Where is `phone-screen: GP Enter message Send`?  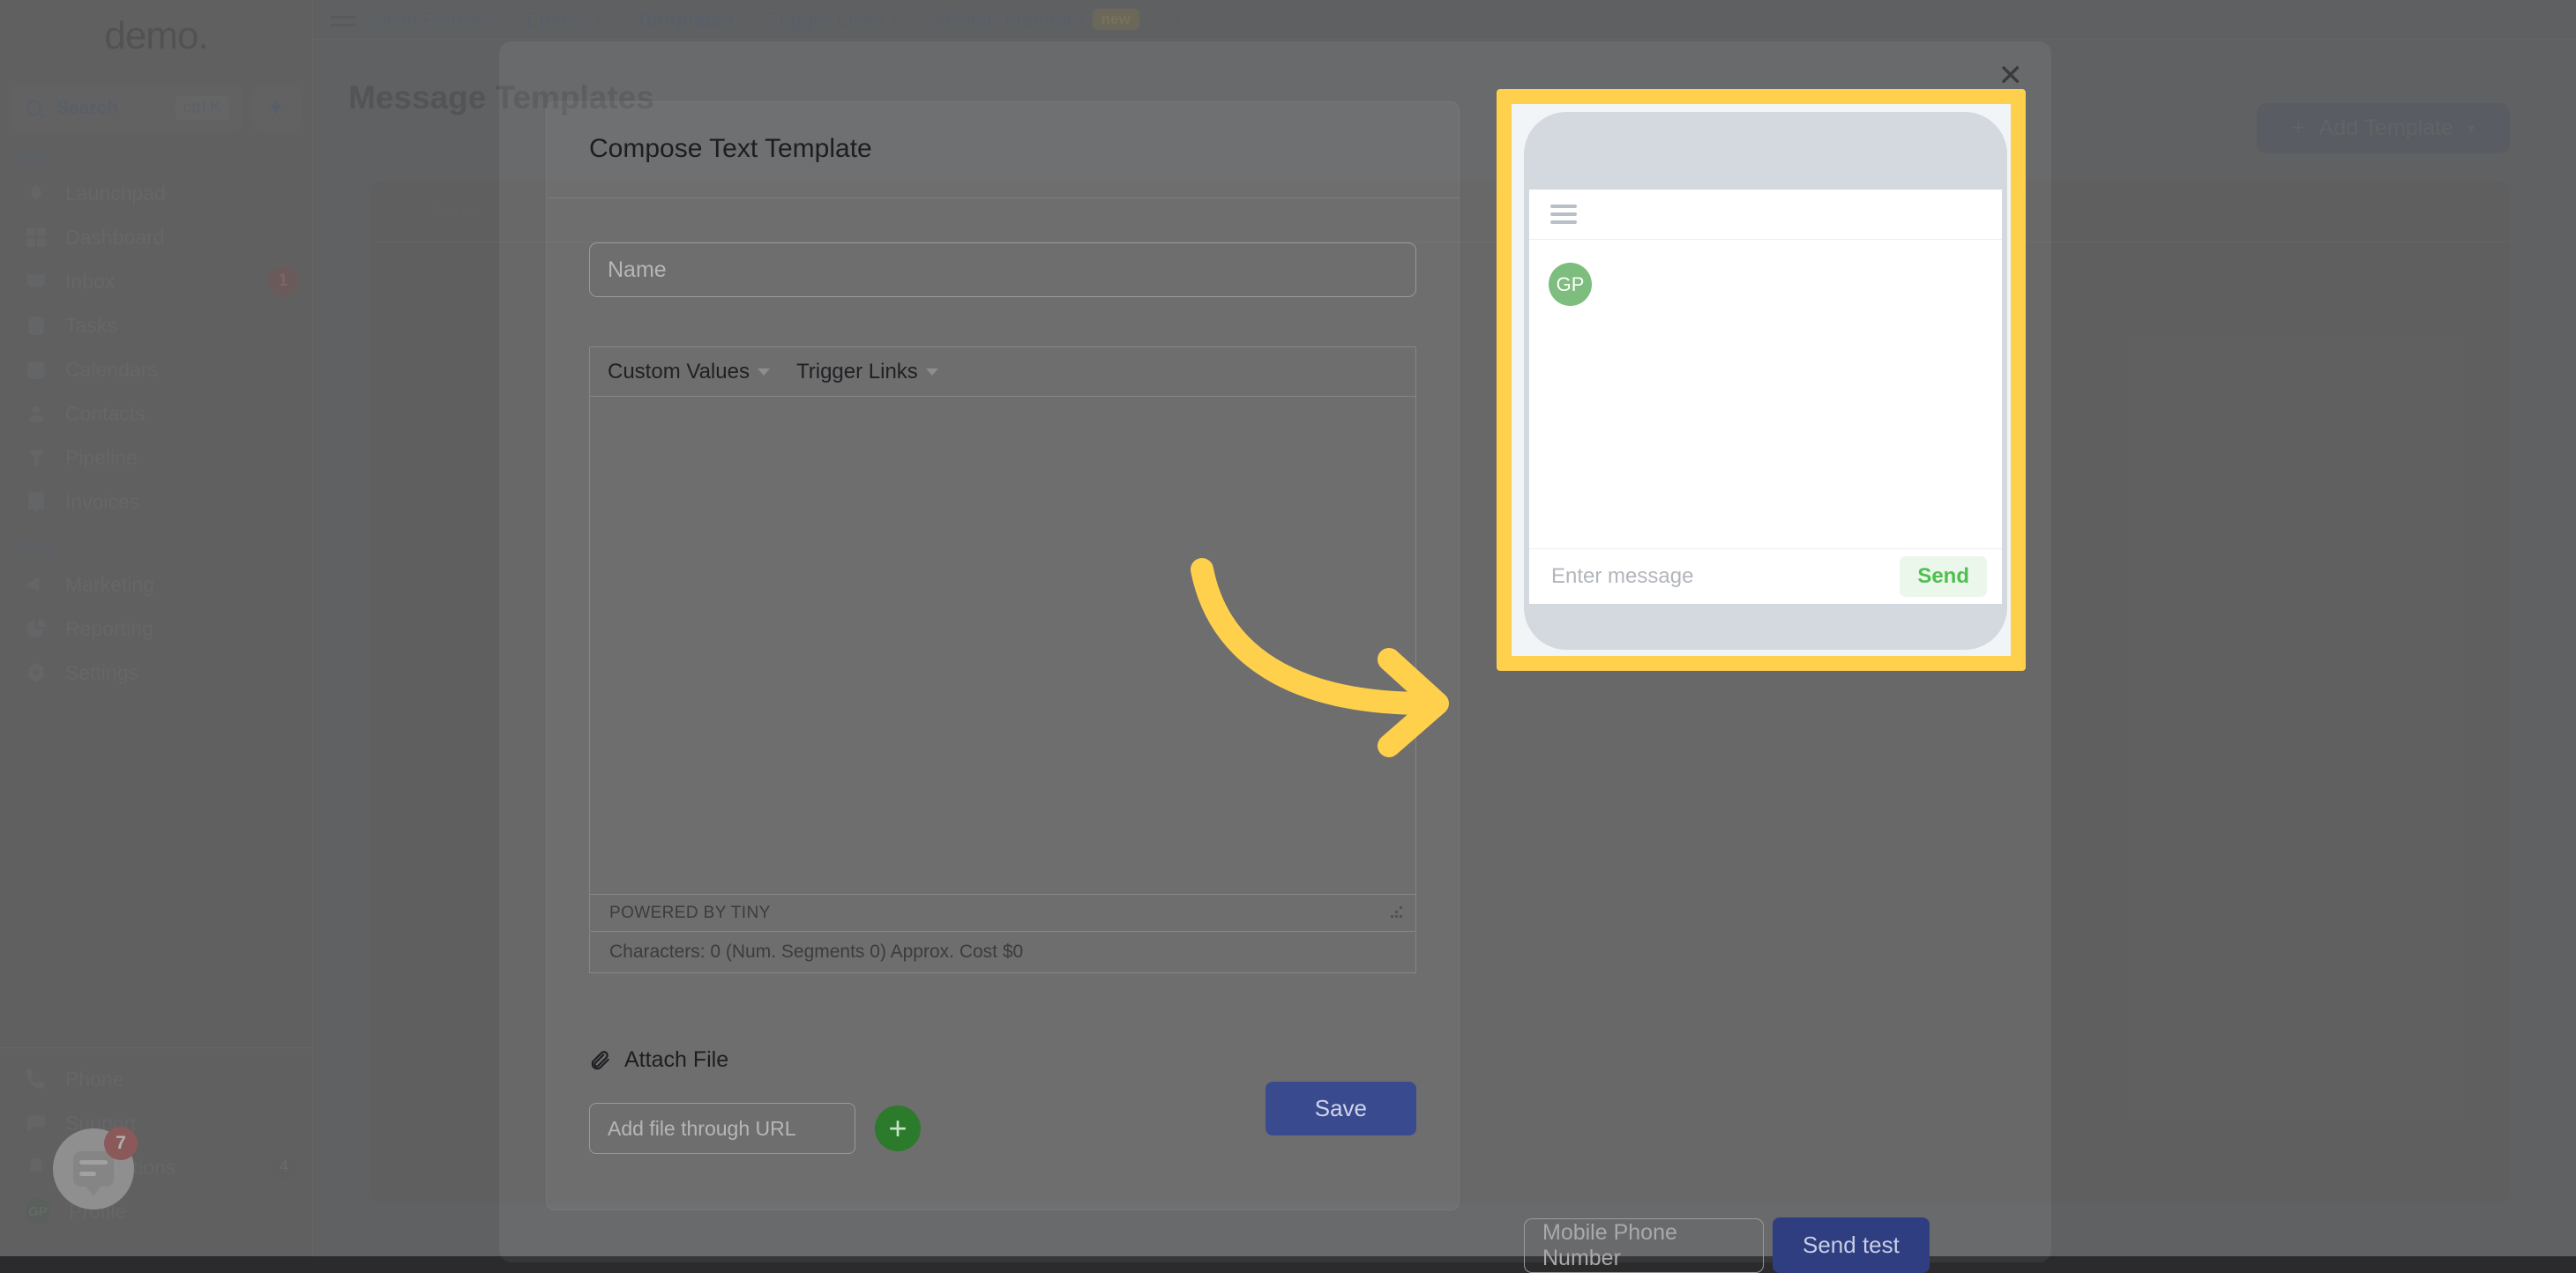 phone-screen: GP Enter message Send is located at coordinates (1765, 397).